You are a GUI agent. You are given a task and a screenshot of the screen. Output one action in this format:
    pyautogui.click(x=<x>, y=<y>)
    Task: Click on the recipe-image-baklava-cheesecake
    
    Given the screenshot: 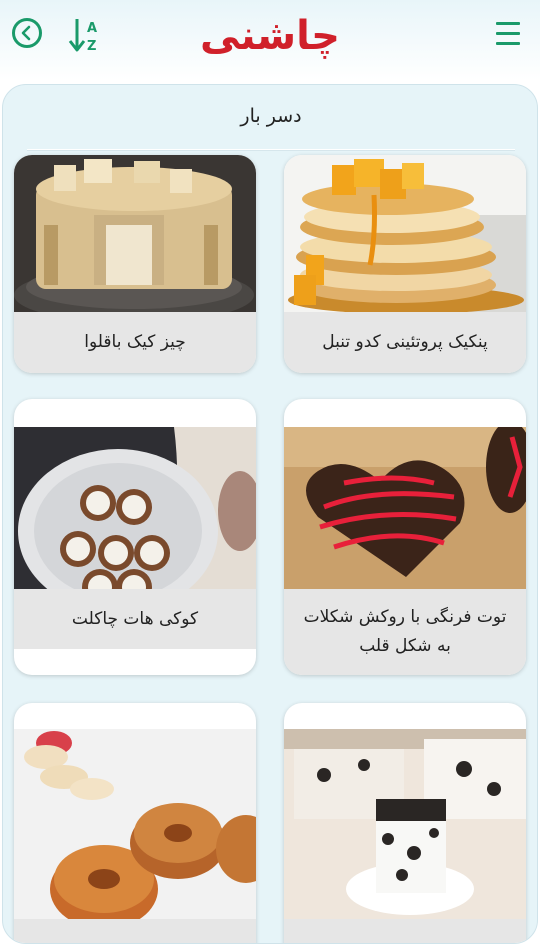 What is the action you would take?
    pyautogui.click(x=135, y=233)
    